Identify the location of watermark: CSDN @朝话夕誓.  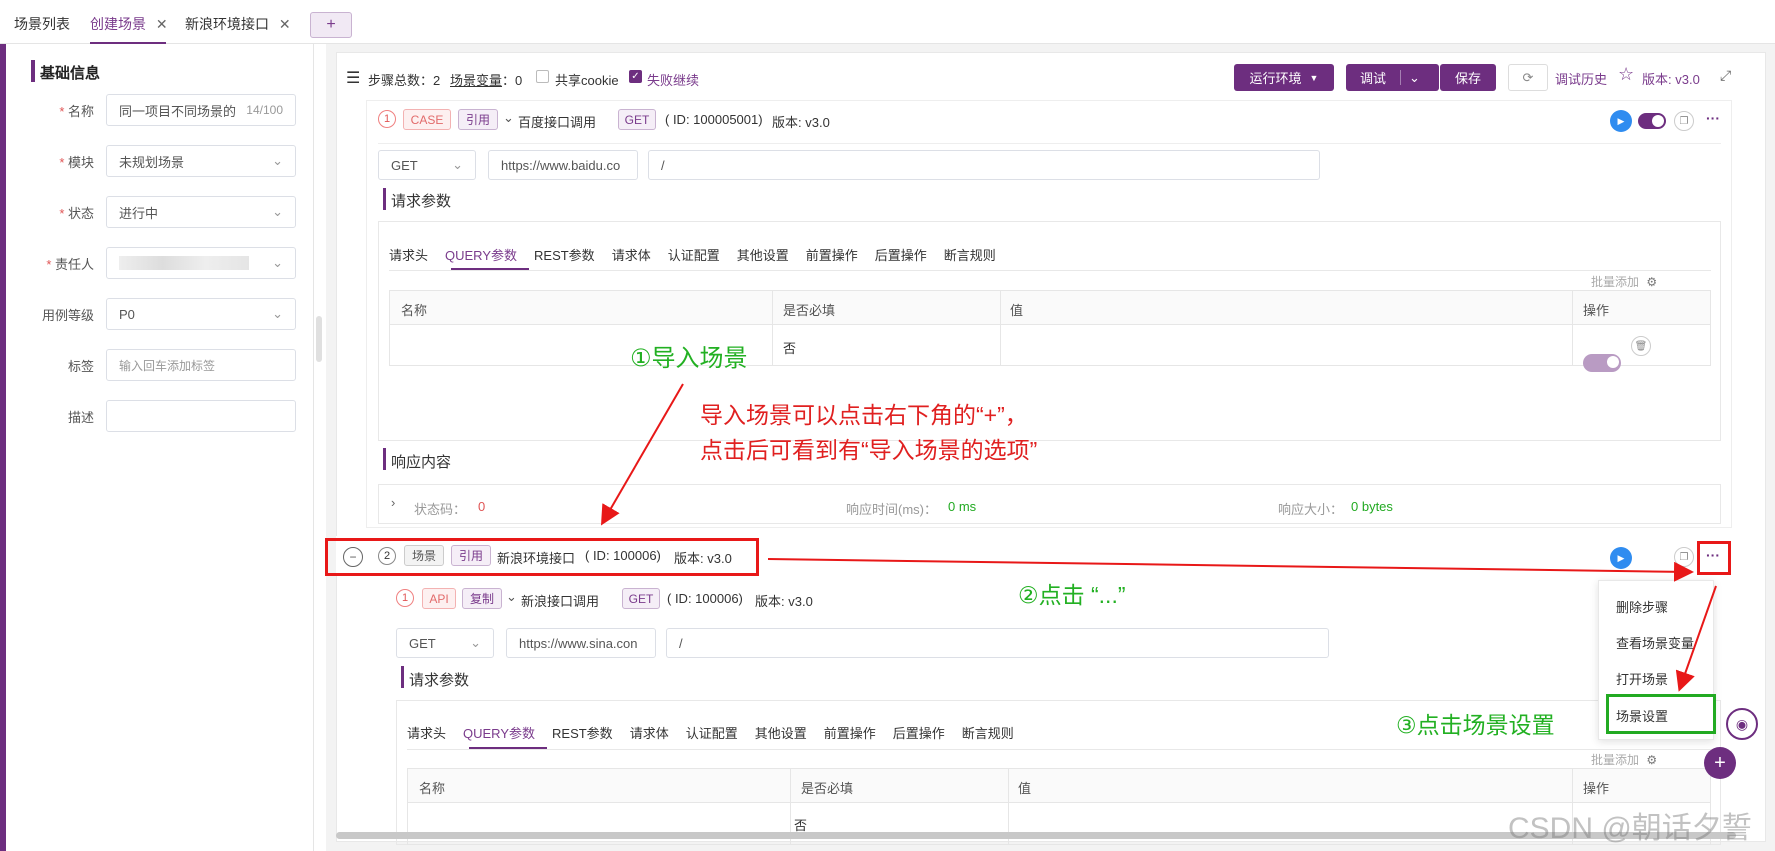
(1630, 828).